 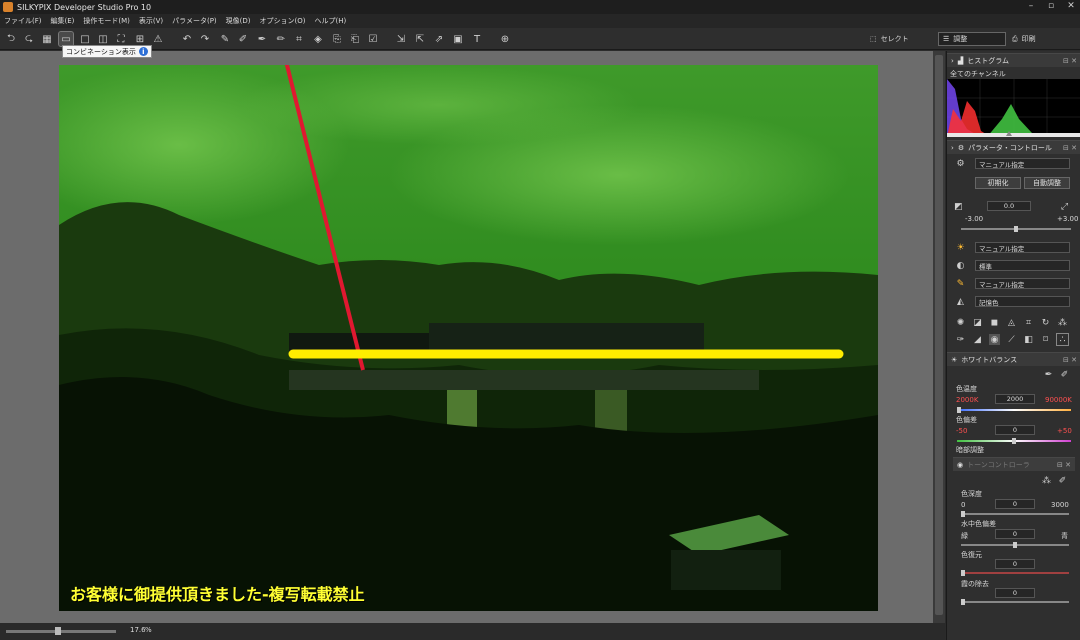 I want to click on pen-icon: ✎, so click(x=225, y=39).